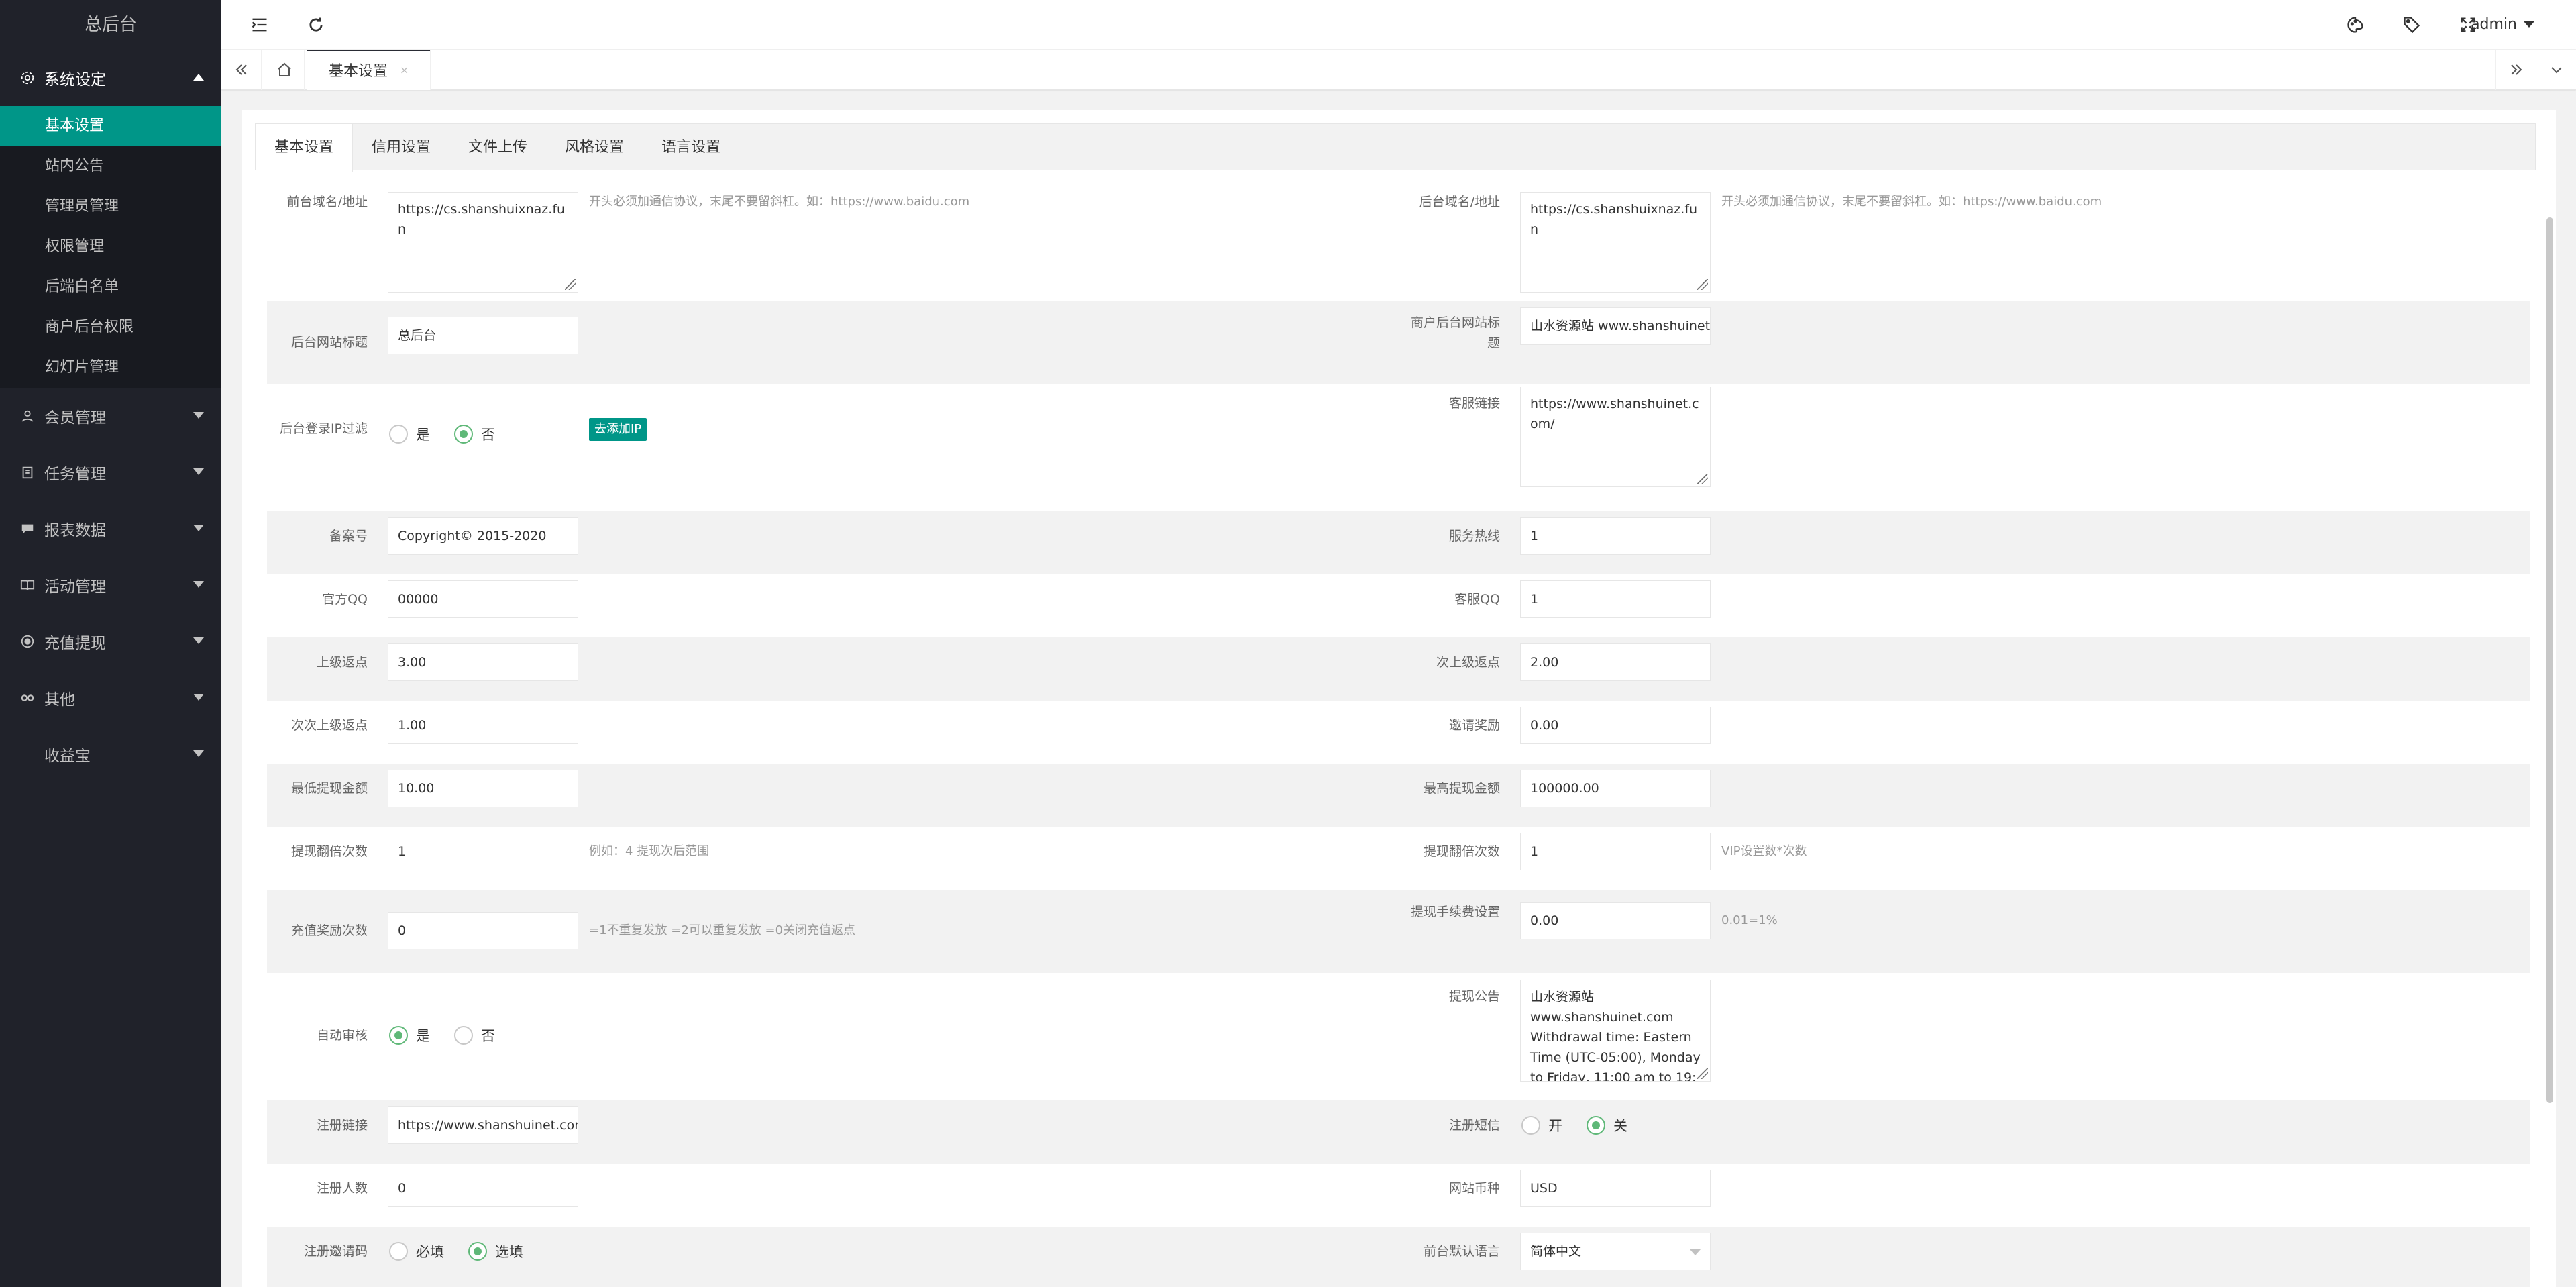  I want to click on tabs-scroll-left-icon, so click(241, 70).